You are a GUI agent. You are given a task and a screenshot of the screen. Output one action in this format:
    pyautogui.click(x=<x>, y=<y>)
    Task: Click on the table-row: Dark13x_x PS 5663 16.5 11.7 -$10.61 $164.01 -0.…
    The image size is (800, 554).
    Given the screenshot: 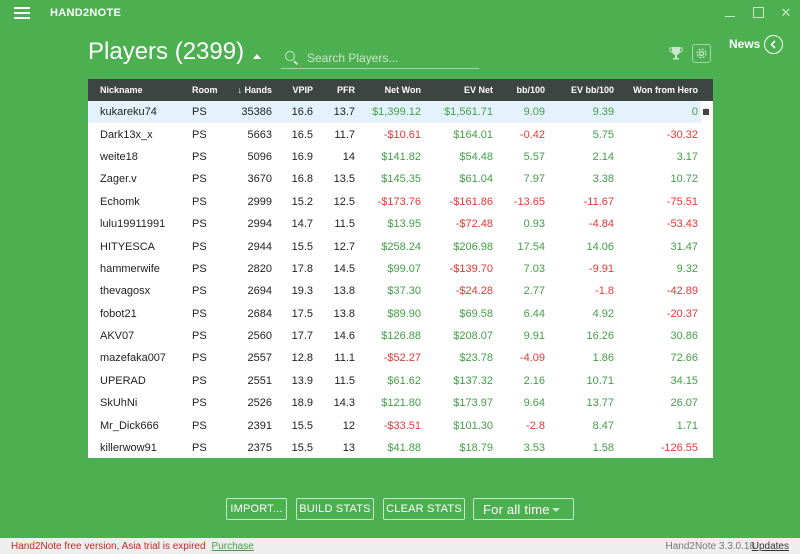 What is the action you would take?
    pyautogui.click(x=400, y=134)
    